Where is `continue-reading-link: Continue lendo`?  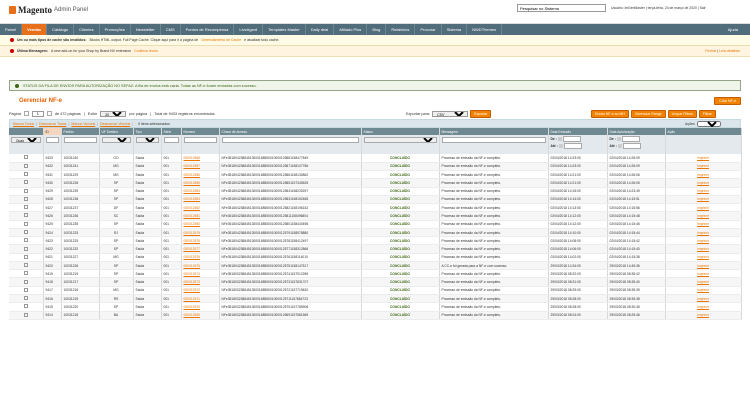
continue-reading-link: Continue lendo is located at coordinates (146, 51).